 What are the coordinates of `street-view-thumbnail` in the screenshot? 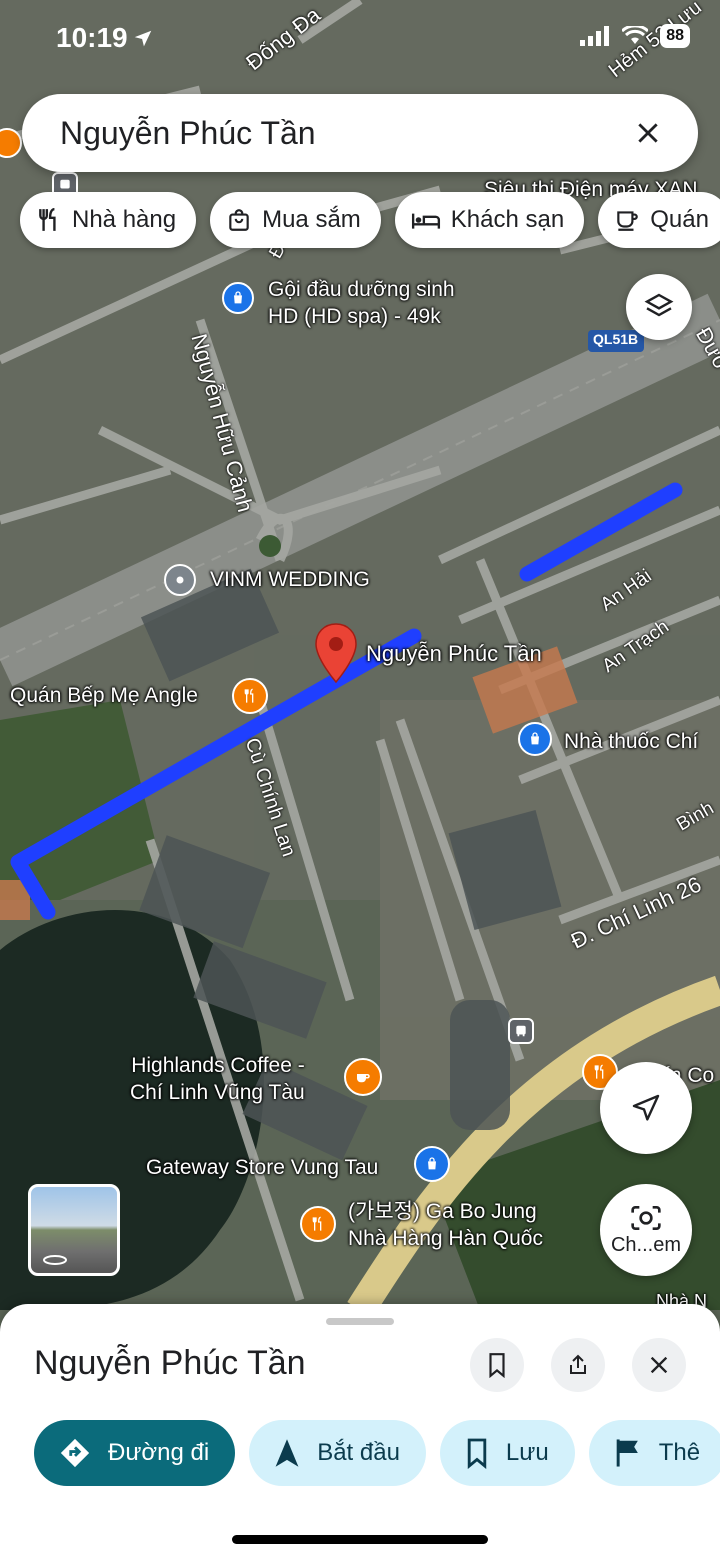 It's located at (74, 1230).